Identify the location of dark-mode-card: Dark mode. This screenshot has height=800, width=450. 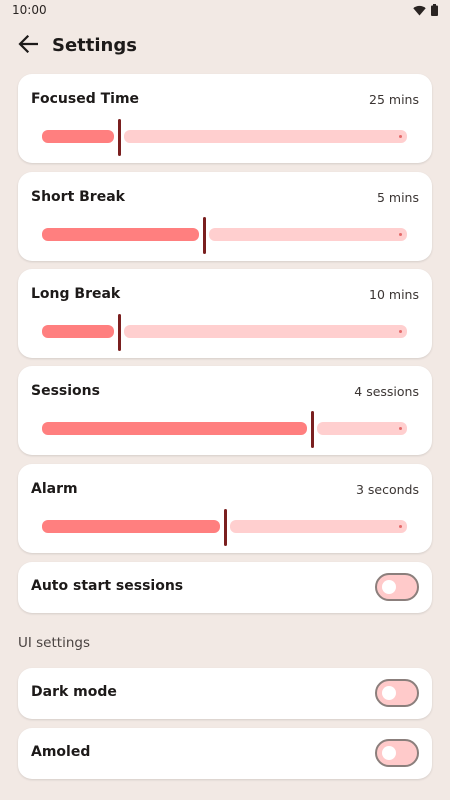
(225, 693).